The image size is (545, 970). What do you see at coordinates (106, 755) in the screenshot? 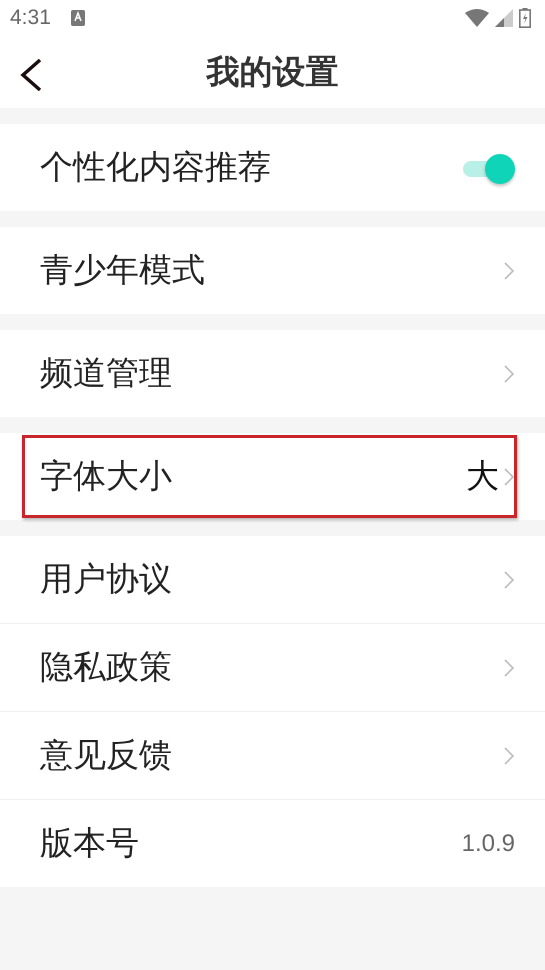
I see `setting-label: 意见反馈` at bounding box center [106, 755].